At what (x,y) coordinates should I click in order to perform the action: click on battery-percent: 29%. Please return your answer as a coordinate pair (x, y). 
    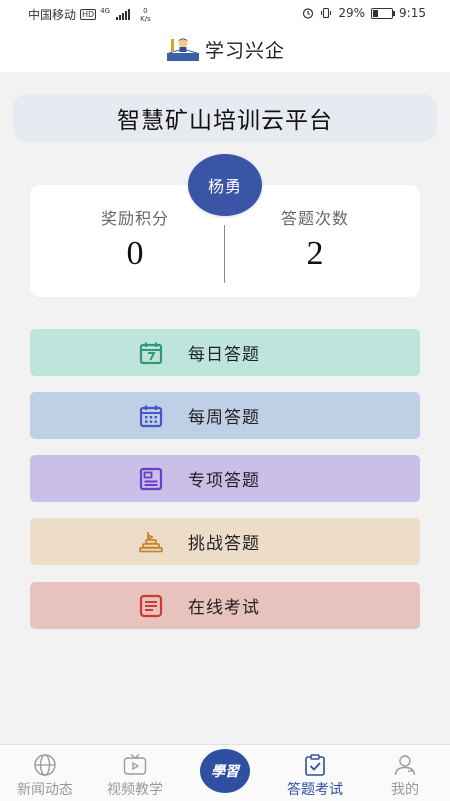
    Looking at the image, I should click on (352, 13).